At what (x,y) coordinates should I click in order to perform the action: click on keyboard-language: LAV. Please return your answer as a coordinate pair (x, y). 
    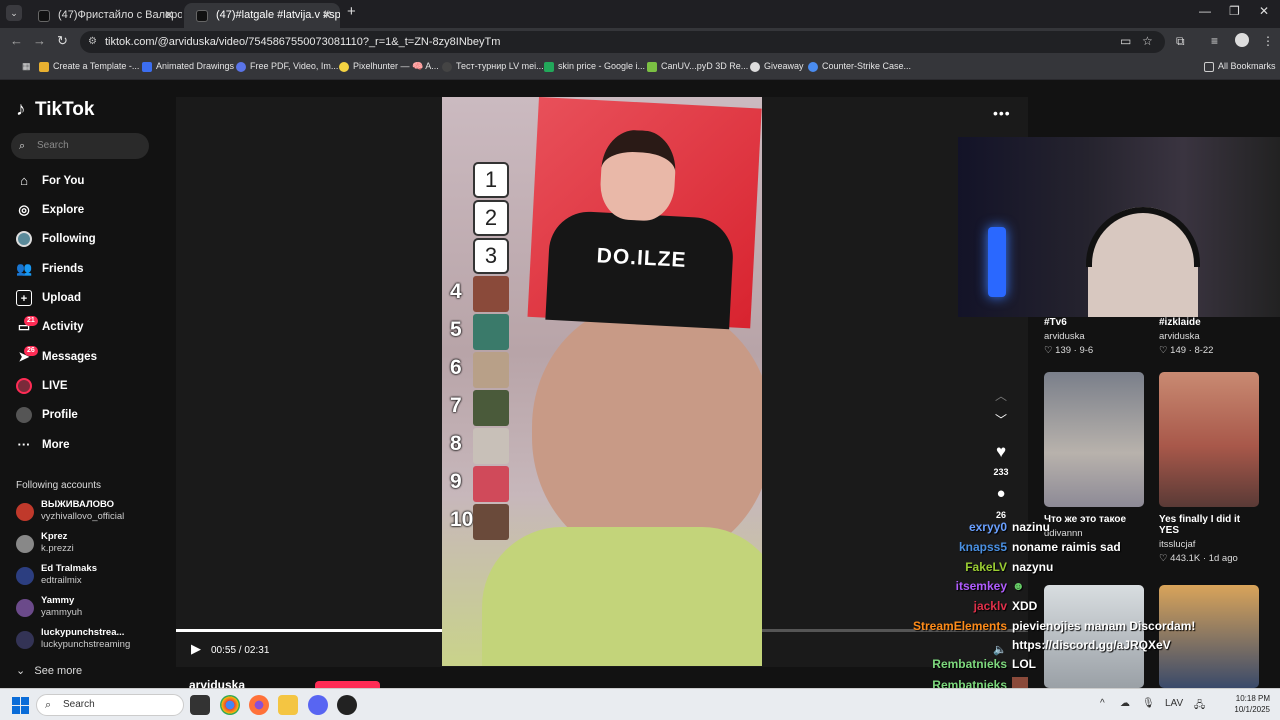
    Looking at the image, I should click on (1174, 703).